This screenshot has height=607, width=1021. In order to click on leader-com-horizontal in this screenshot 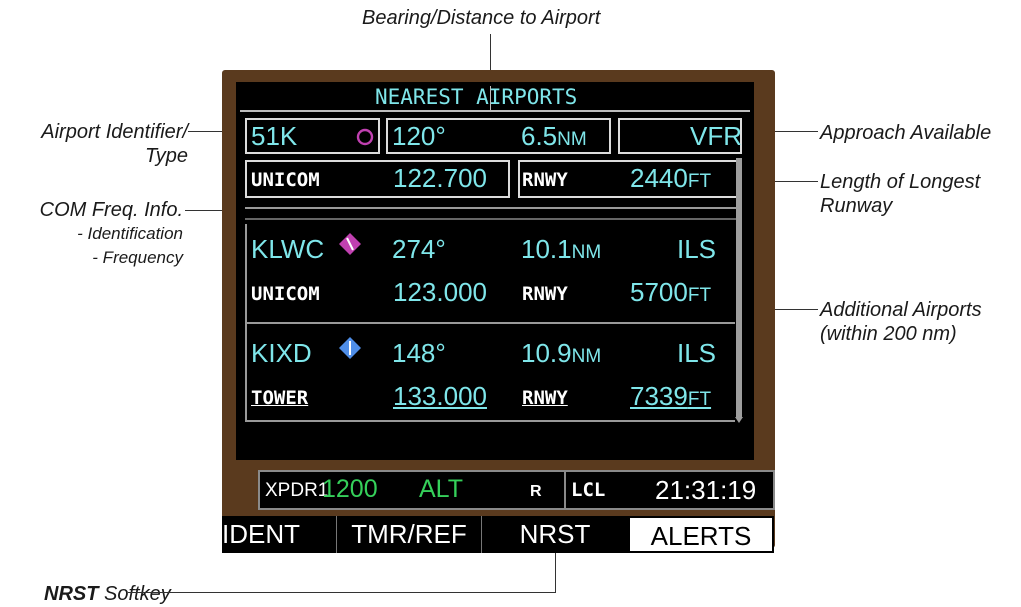, I will do `click(204, 210)`.